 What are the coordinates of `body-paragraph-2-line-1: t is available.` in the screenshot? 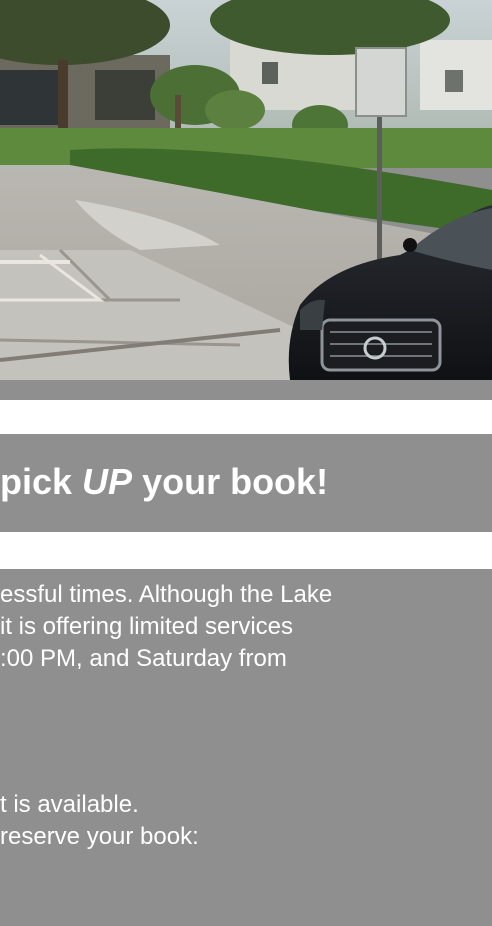 It's located at (69, 804).